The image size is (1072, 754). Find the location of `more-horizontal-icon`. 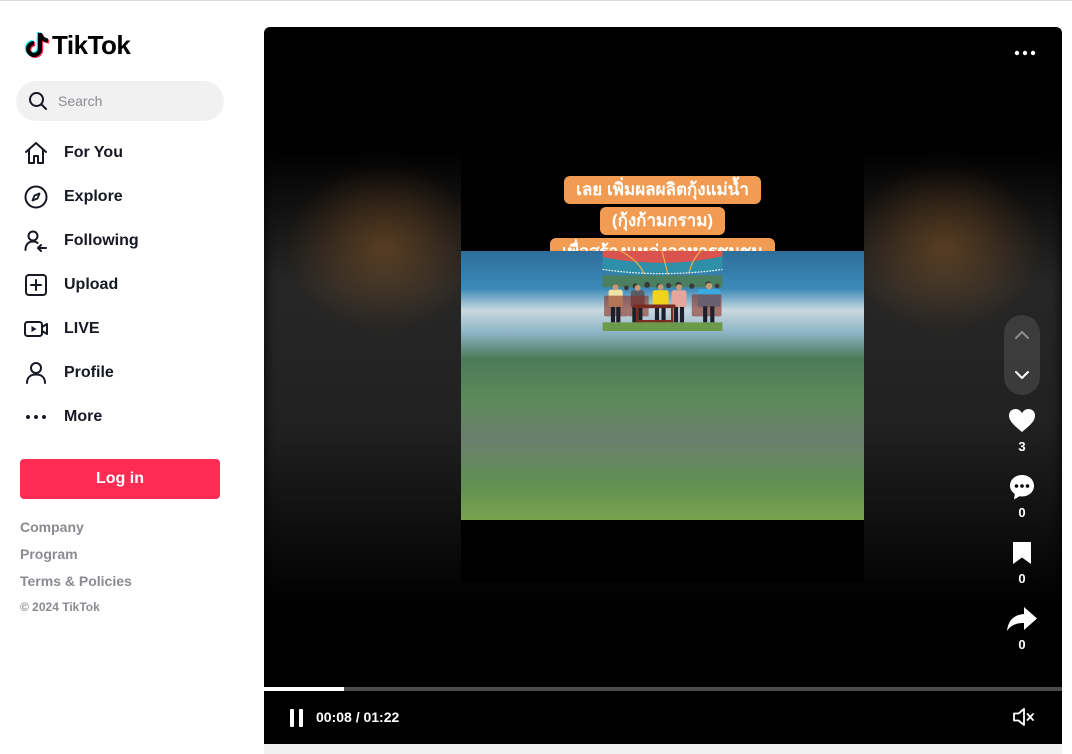

more-horizontal-icon is located at coordinates (1025, 53).